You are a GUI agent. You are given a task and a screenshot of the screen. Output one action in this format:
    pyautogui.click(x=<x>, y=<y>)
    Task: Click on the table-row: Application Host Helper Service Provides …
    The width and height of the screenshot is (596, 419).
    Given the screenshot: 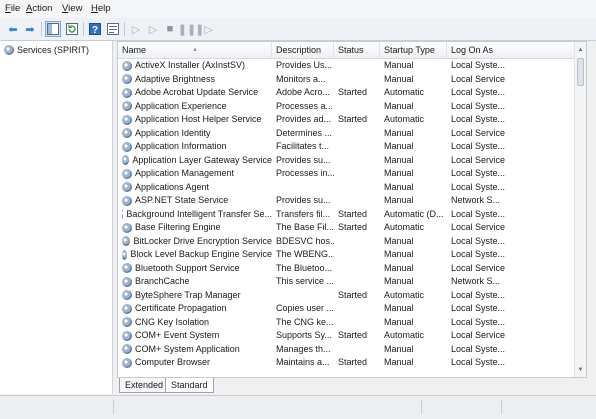 What is the action you would take?
    pyautogui.click(x=347, y=120)
    